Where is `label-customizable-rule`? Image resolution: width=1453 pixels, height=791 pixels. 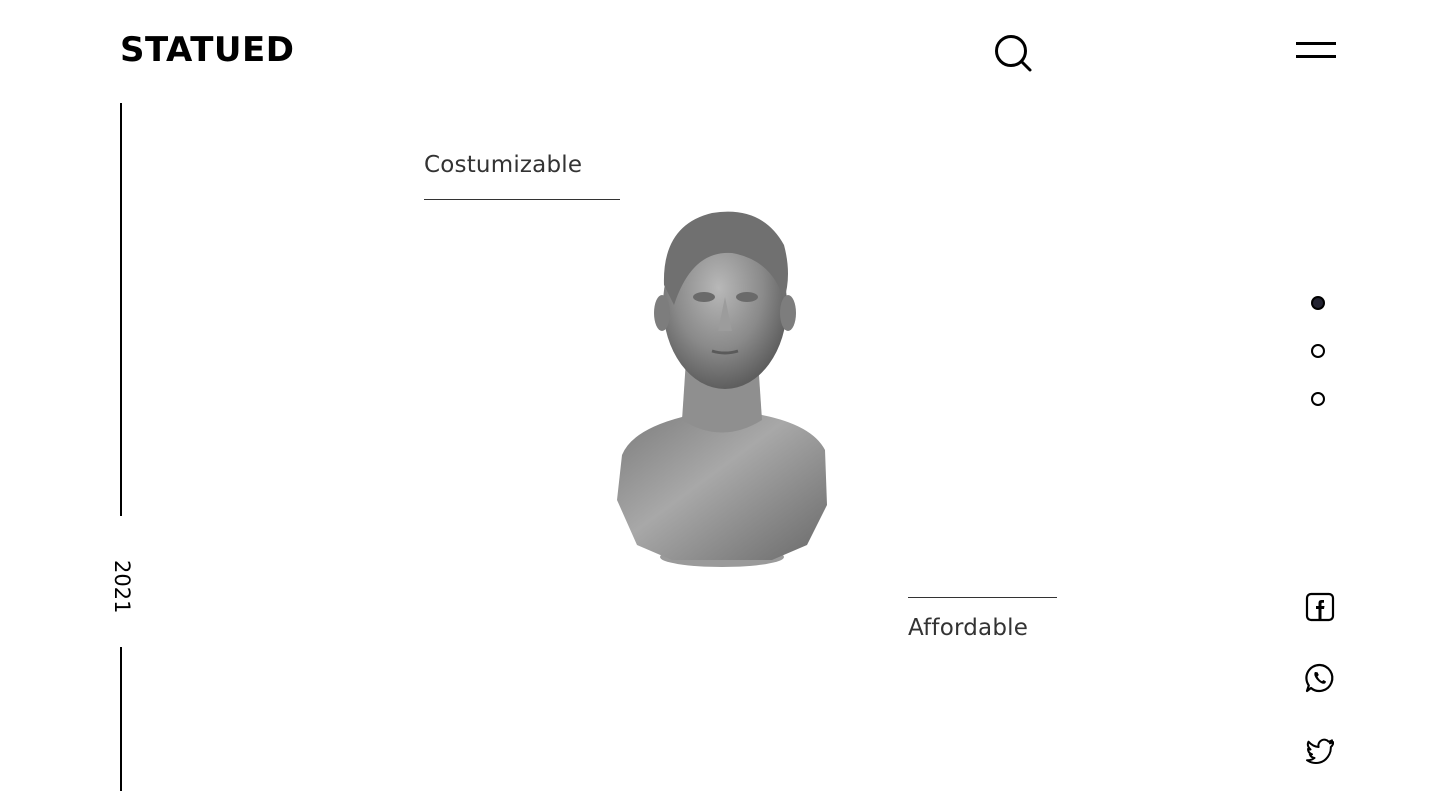
label-customizable-rule is located at coordinates (522, 199).